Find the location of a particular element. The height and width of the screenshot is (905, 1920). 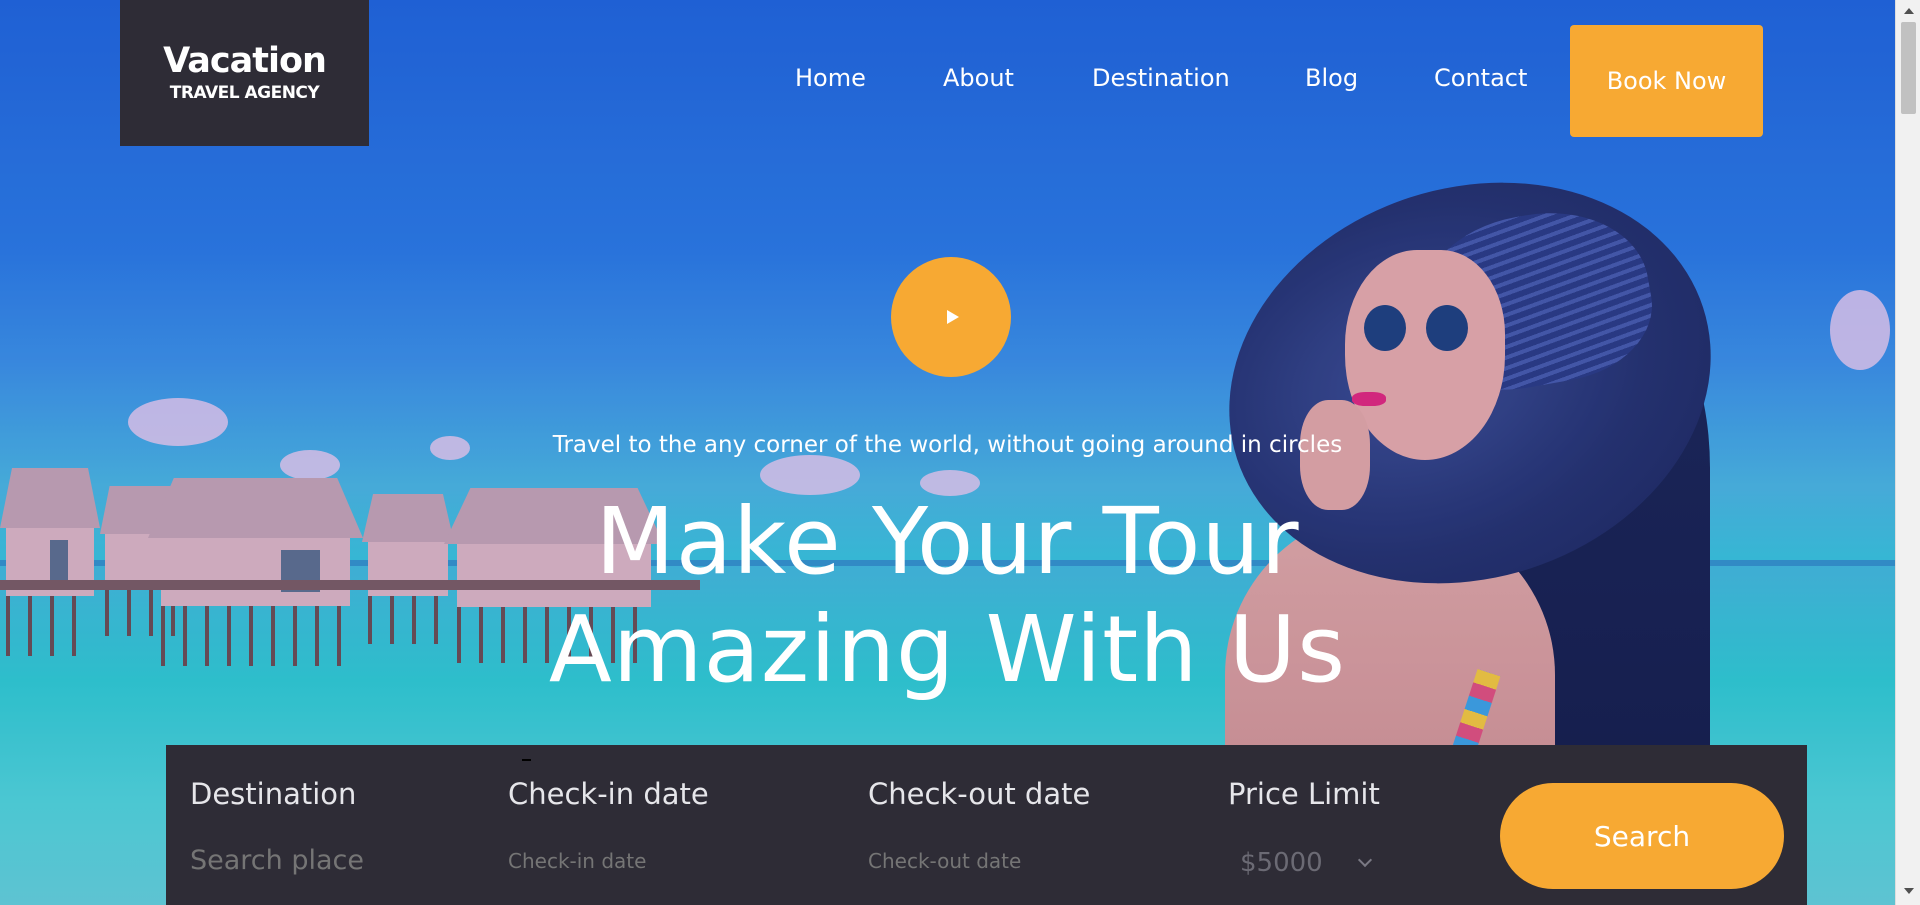

headline-line-1: Make Your Tour is located at coordinates (947, 541).